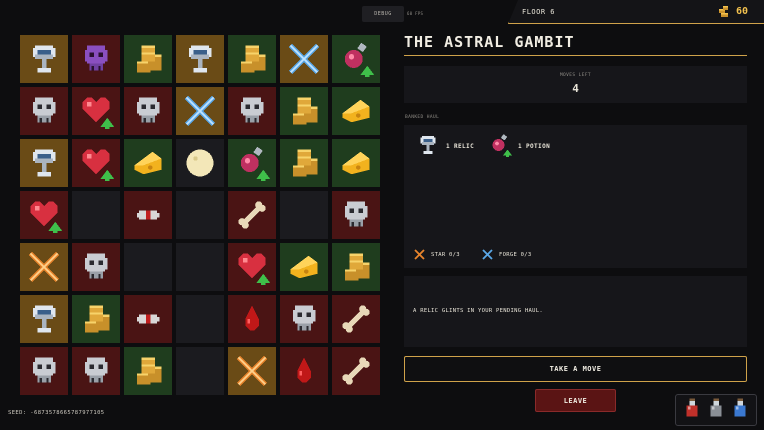  I want to click on moves-label: MOVES LEFT, so click(575, 75).